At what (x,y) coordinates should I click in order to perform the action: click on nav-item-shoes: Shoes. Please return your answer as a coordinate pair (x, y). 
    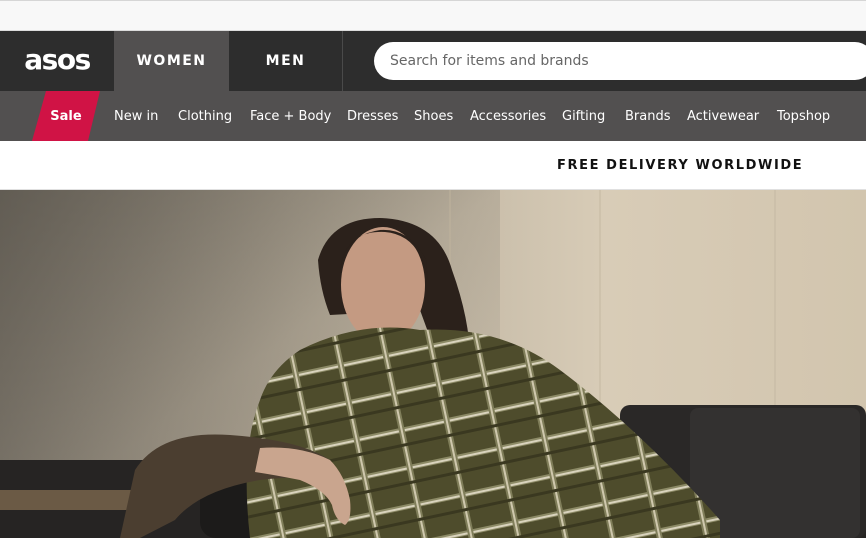
    Looking at the image, I should click on (433, 116).